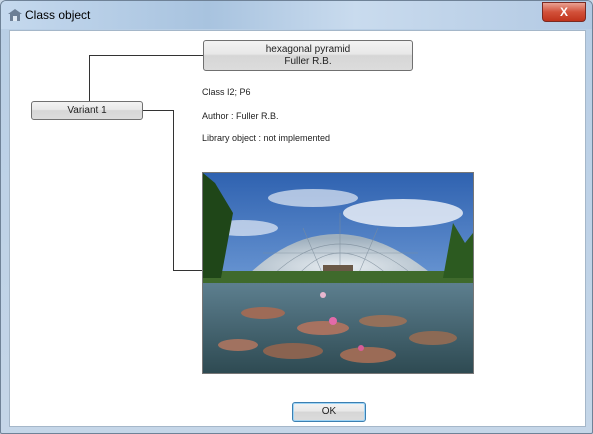 This screenshot has height=434, width=593. What do you see at coordinates (266, 138) in the screenshot?
I see `library-text: Library object : not implemented` at bounding box center [266, 138].